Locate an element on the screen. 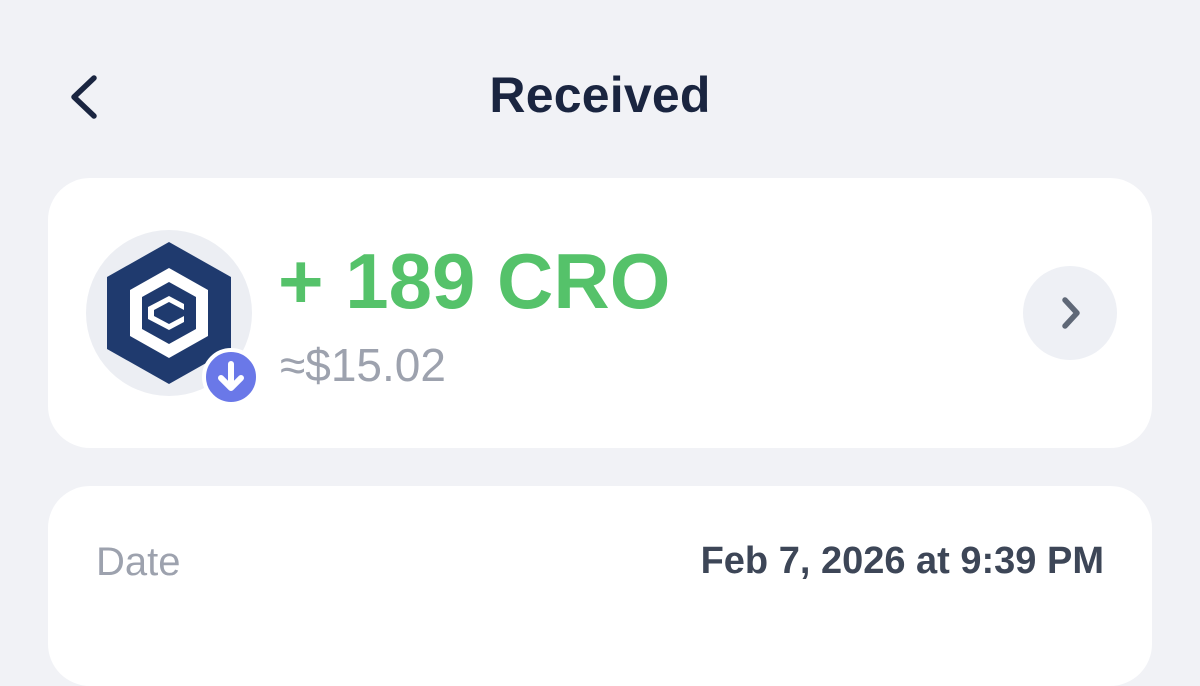  direction-badge is located at coordinates (231, 377).